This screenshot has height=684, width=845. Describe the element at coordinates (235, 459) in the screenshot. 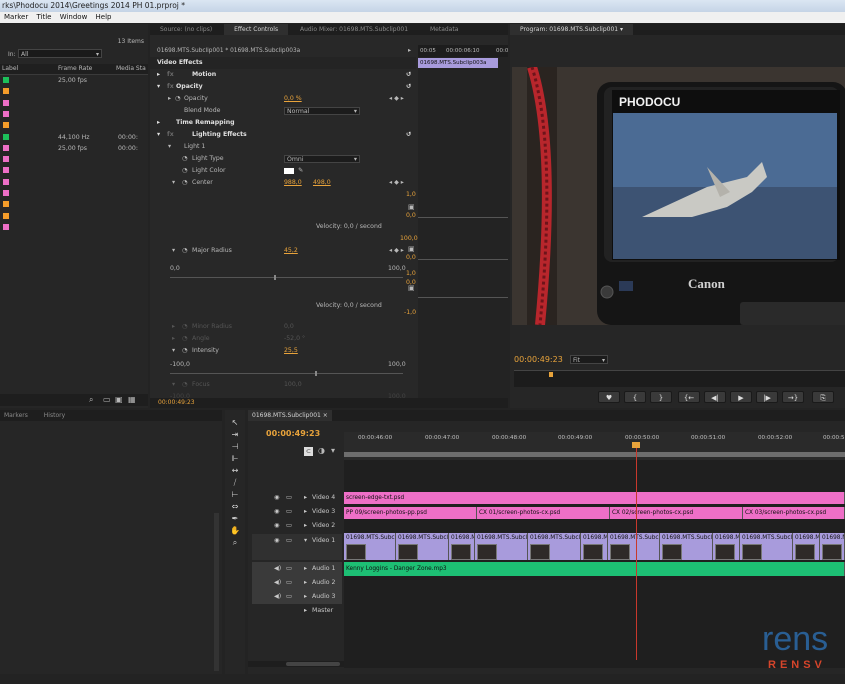

I see `rolling-edit-tool-icon: ⊩` at that location.